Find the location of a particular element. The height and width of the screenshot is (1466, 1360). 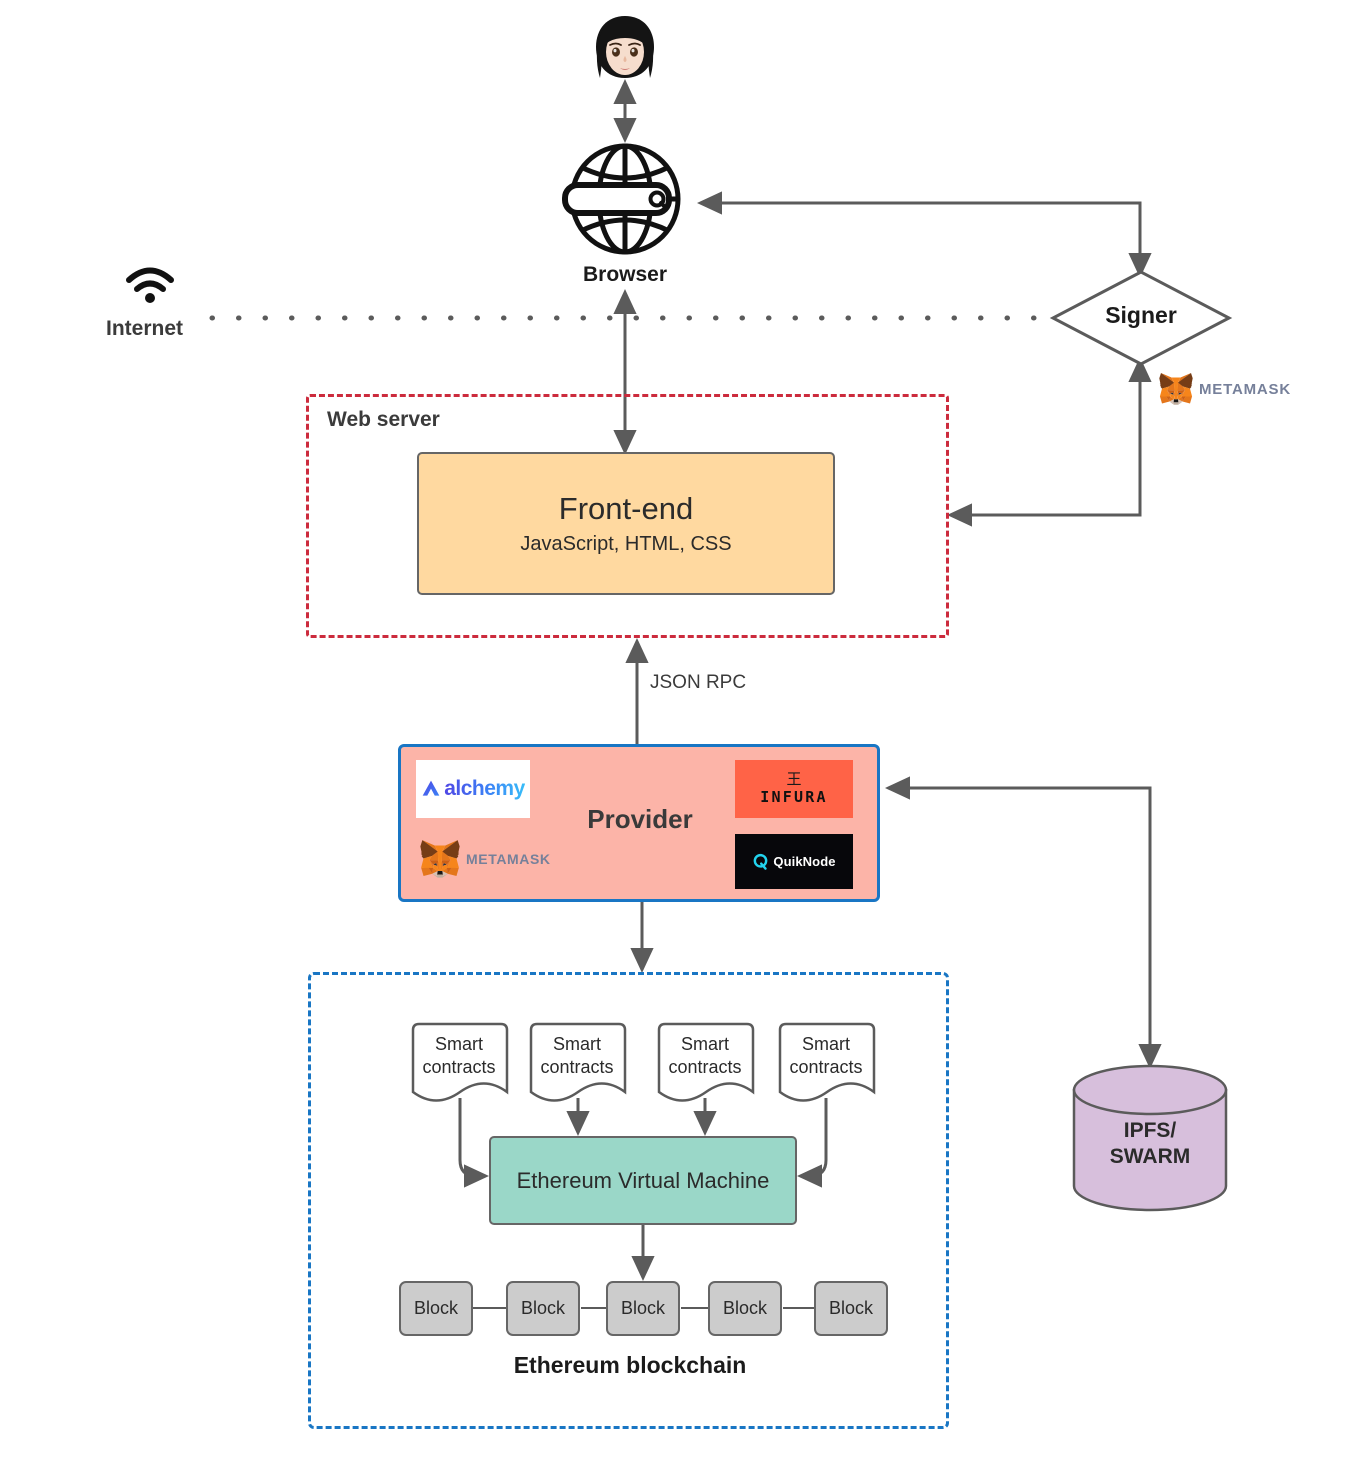

smart-contract-1: Smart contracts is located at coordinates (459, 1063).